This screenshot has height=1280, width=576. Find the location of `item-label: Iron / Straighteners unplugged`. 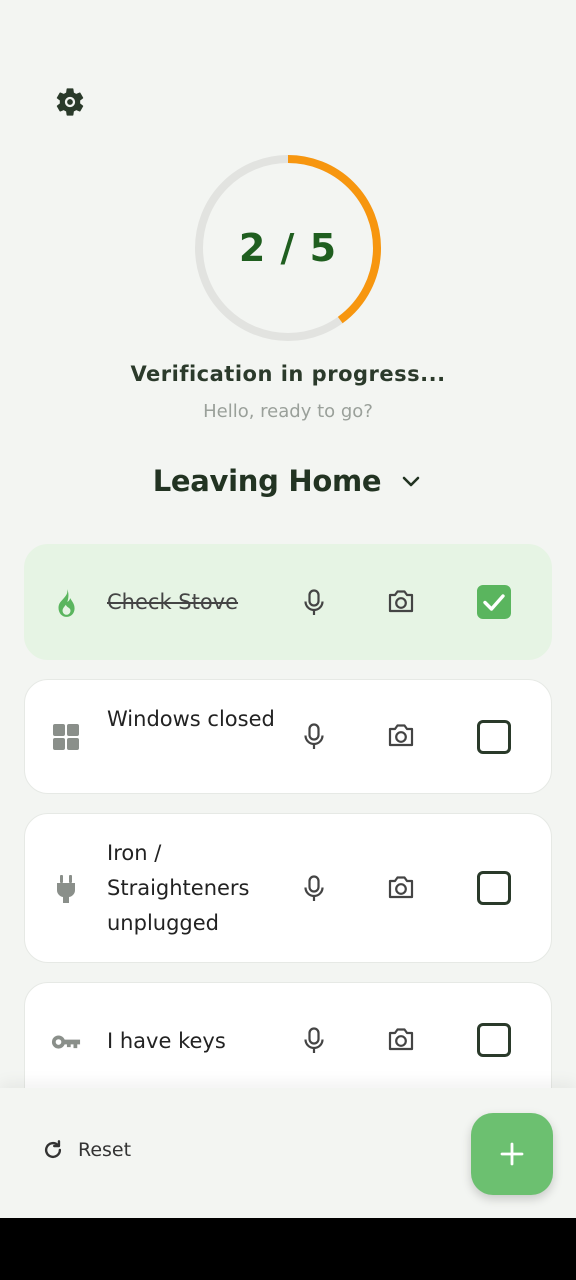

item-label: Iron / Straighteners unplugged is located at coordinates (178, 888).